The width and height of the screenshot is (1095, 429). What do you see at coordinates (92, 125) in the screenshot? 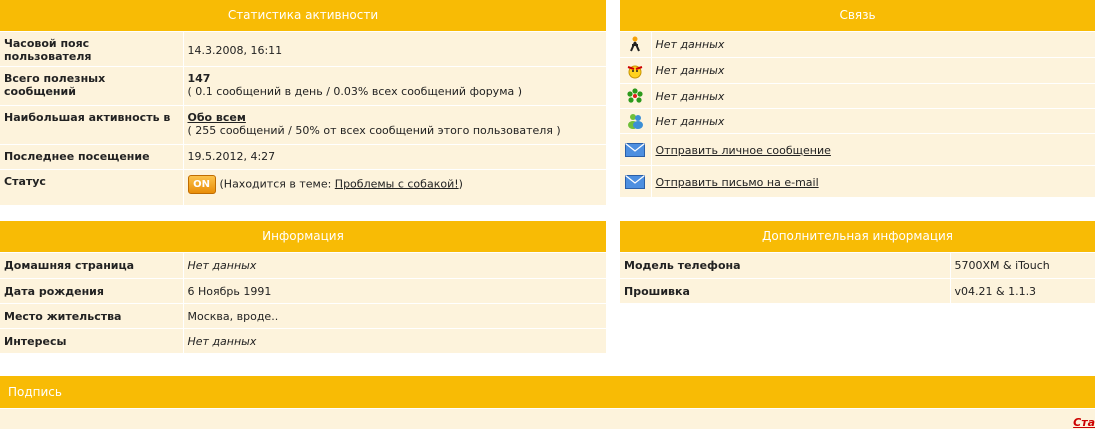
I see `most-active-label: Наибольшая активность в` at bounding box center [92, 125].